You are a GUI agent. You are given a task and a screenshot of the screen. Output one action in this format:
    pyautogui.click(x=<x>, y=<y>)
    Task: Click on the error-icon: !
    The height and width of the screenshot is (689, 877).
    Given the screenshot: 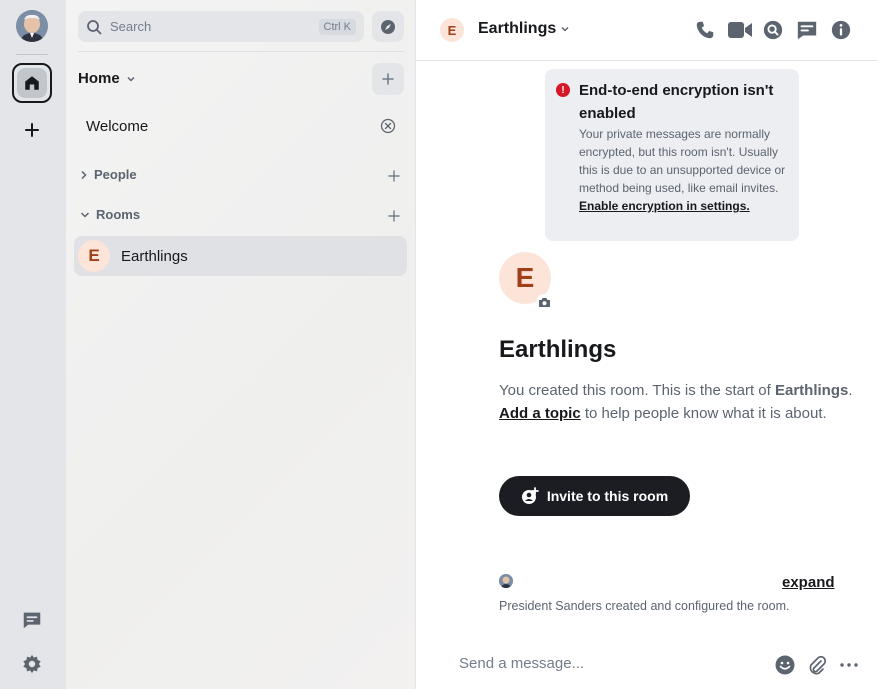 What is the action you would take?
    pyautogui.click(x=563, y=90)
    